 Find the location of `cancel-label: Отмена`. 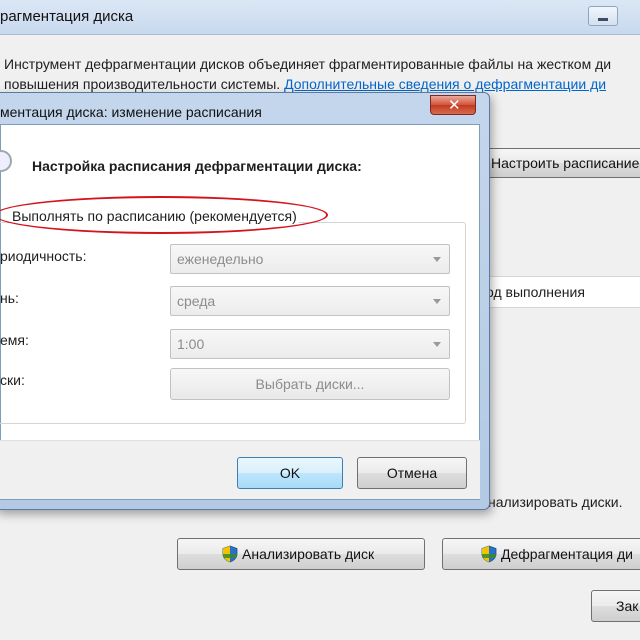

cancel-label: Отмена is located at coordinates (412, 473).